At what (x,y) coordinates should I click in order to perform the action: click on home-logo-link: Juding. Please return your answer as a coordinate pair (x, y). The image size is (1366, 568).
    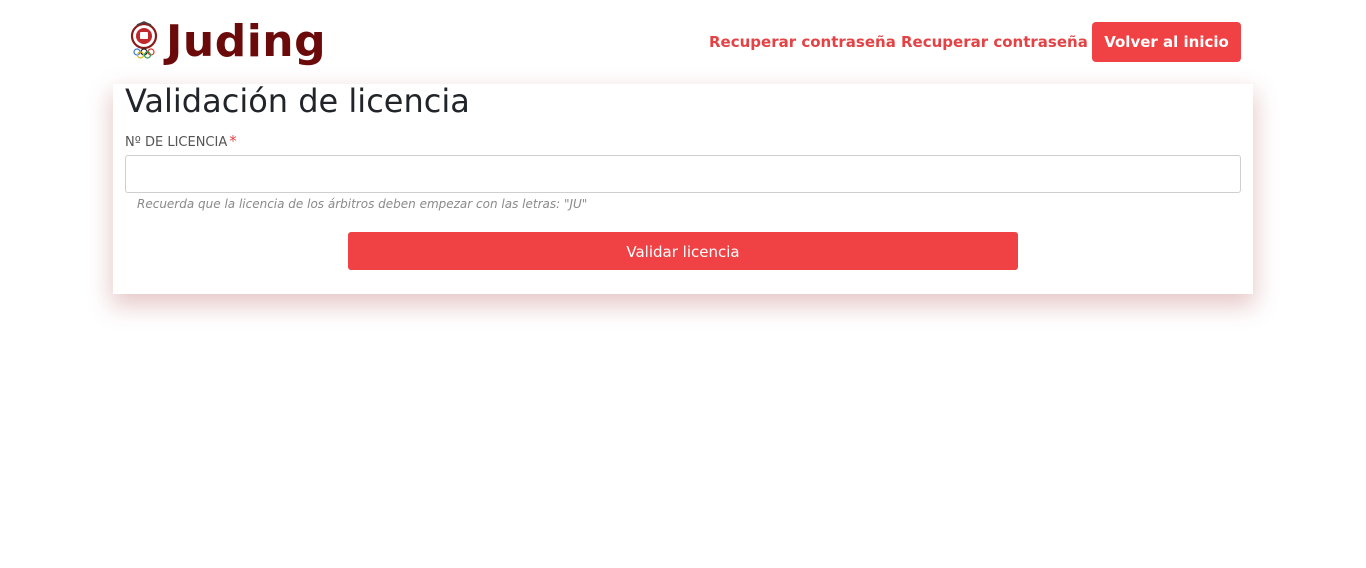
    Looking at the image, I should click on (227, 42).